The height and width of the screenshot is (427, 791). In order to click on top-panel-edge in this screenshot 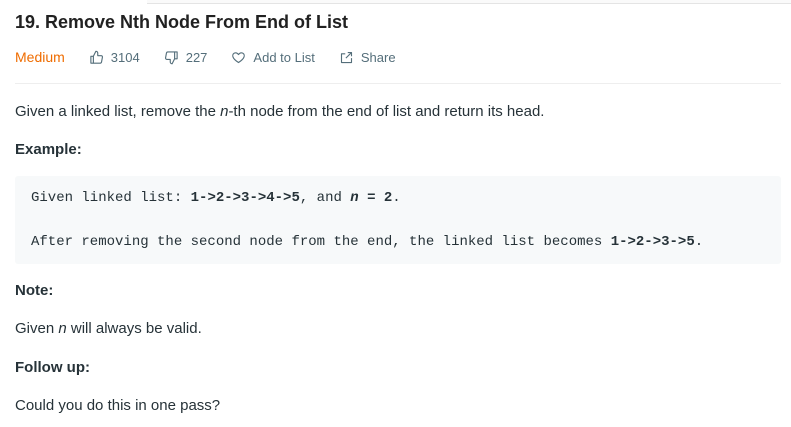, I will do `click(469, 2)`.